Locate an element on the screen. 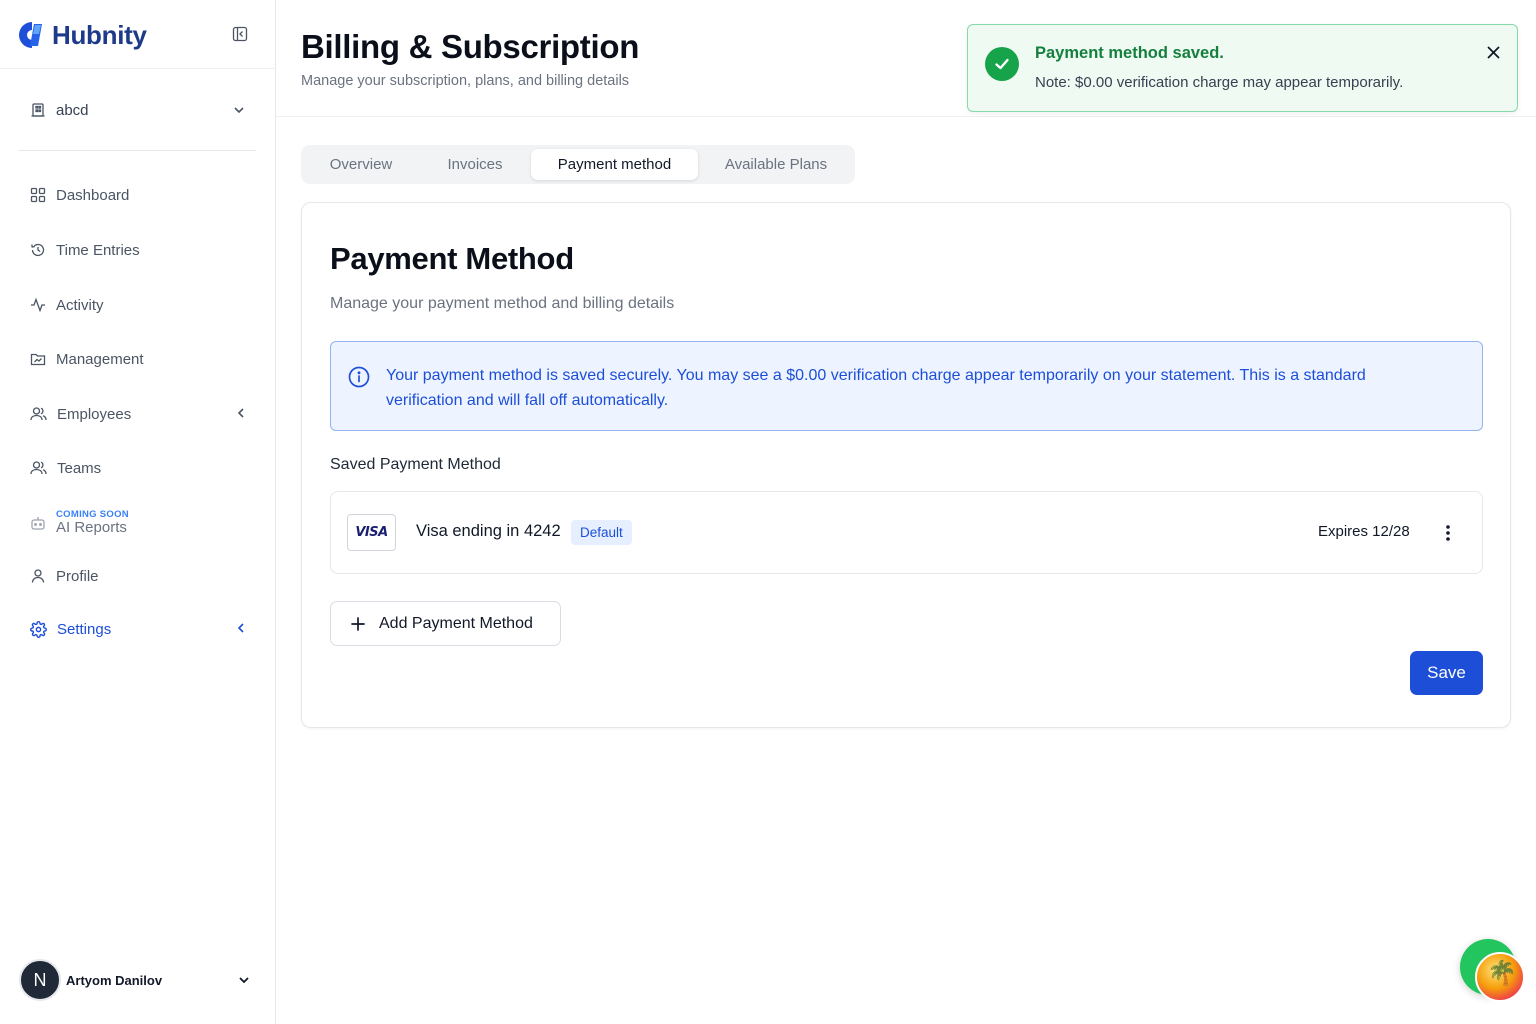 This screenshot has height=1024, width=1536. sidebar-item-dashboard: Dashboard is located at coordinates (140, 195).